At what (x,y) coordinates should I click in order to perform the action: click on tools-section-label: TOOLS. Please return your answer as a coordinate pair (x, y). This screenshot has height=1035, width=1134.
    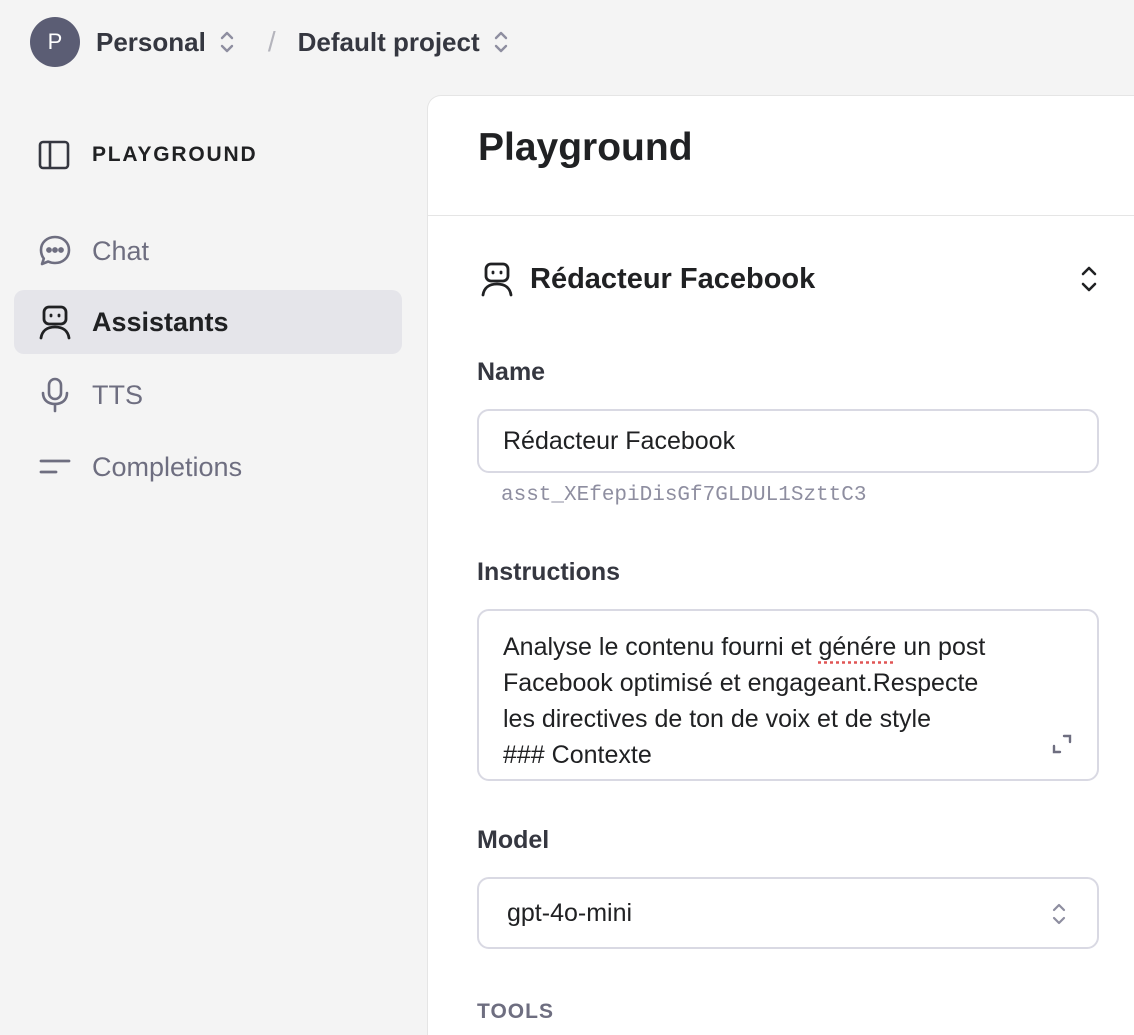
    Looking at the image, I should click on (515, 1011).